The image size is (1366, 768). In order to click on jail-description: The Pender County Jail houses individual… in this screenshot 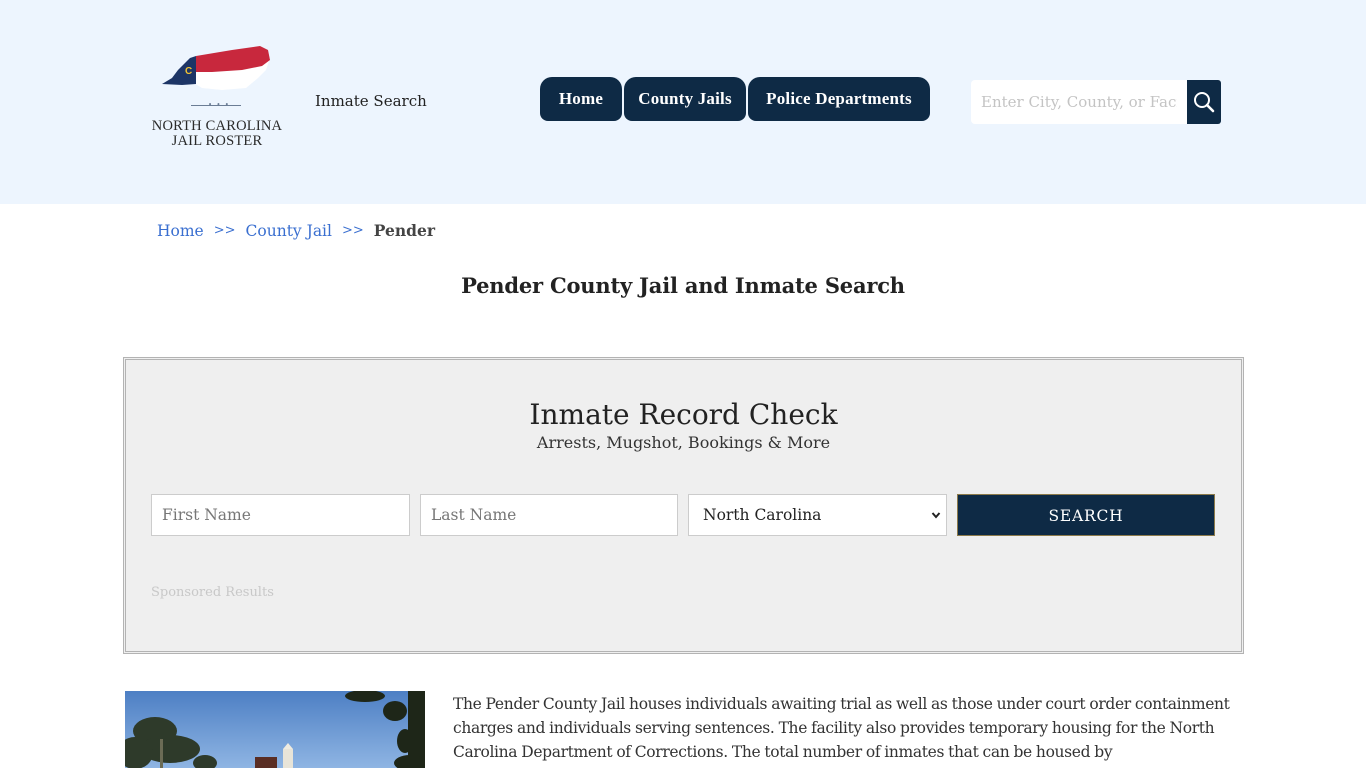, I will do `click(841, 728)`.